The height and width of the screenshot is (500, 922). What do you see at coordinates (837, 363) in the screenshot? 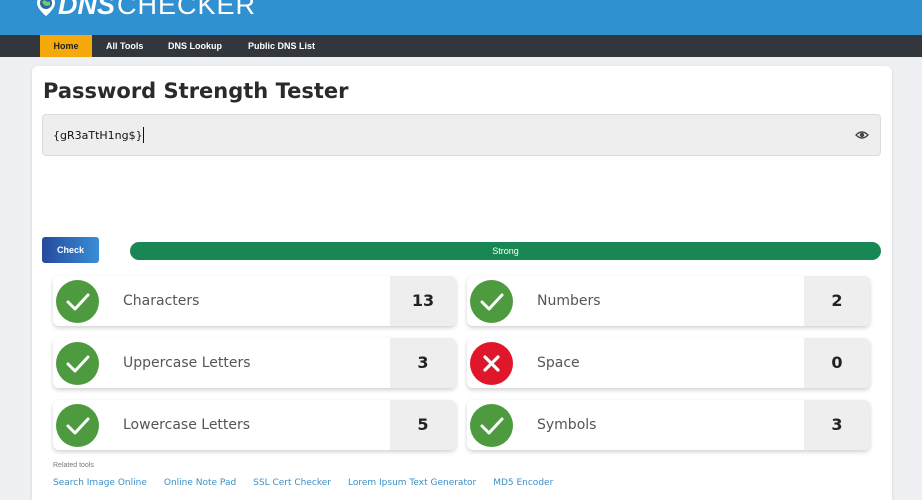
I see `criteria-count: 0` at bounding box center [837, 363].